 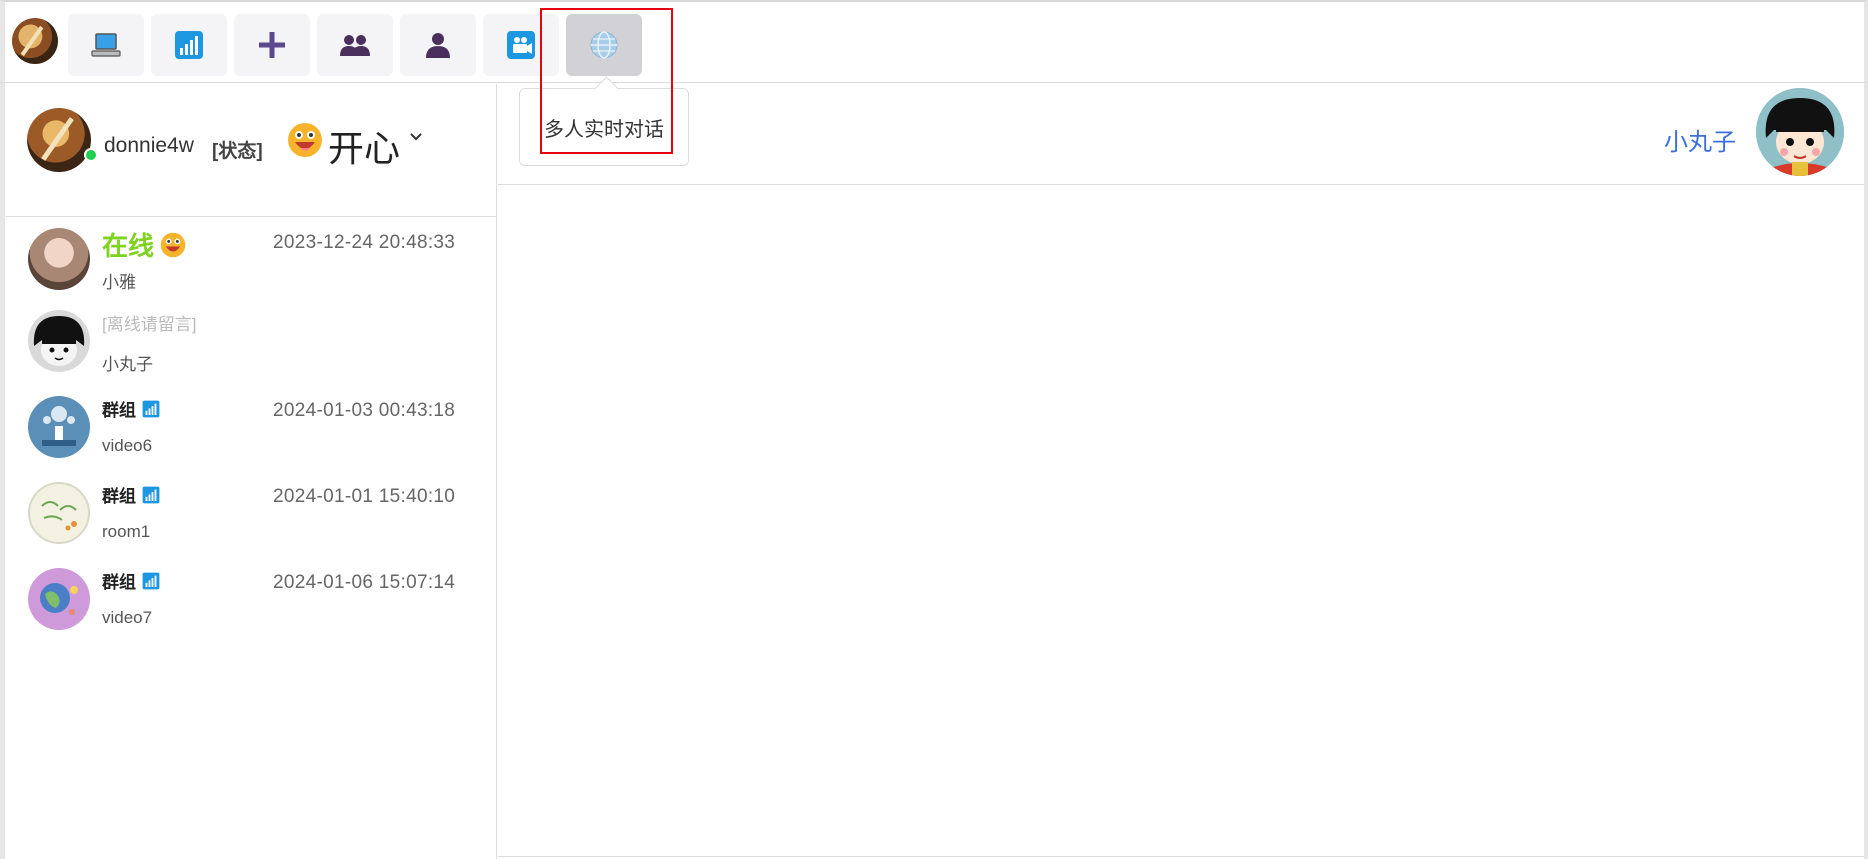 What do you see at coordinates (1800, 132) in the screenshot?
I see `peer-avatar` at bounding box center [1800, 132].